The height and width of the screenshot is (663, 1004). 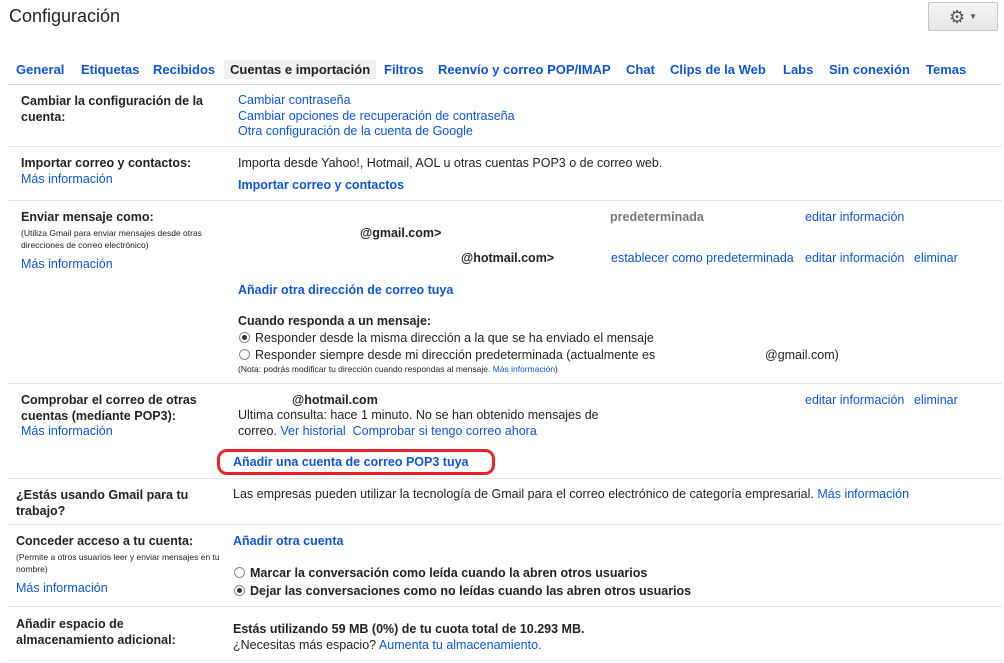 I want to click on tab-etiquetas: Etiquetas, so click(x=110, y=69).